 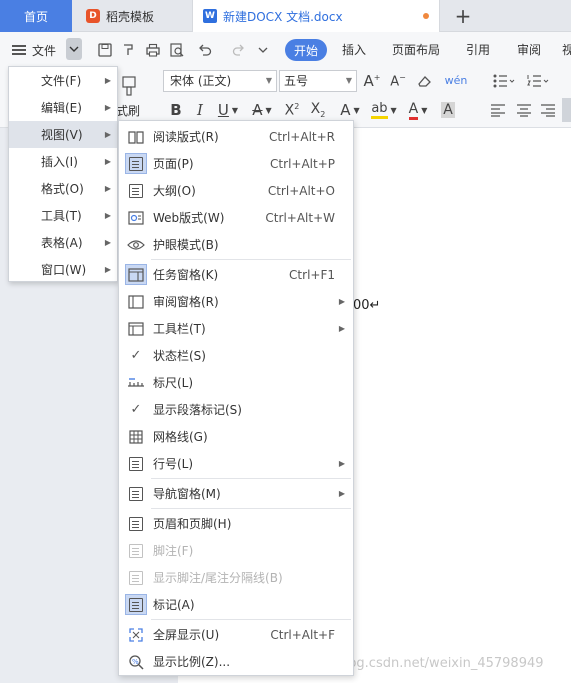 What do you see at coordinates (129, 86) in the screenshot?
I see `format-painter-icon` at bounding box center [129, 86].